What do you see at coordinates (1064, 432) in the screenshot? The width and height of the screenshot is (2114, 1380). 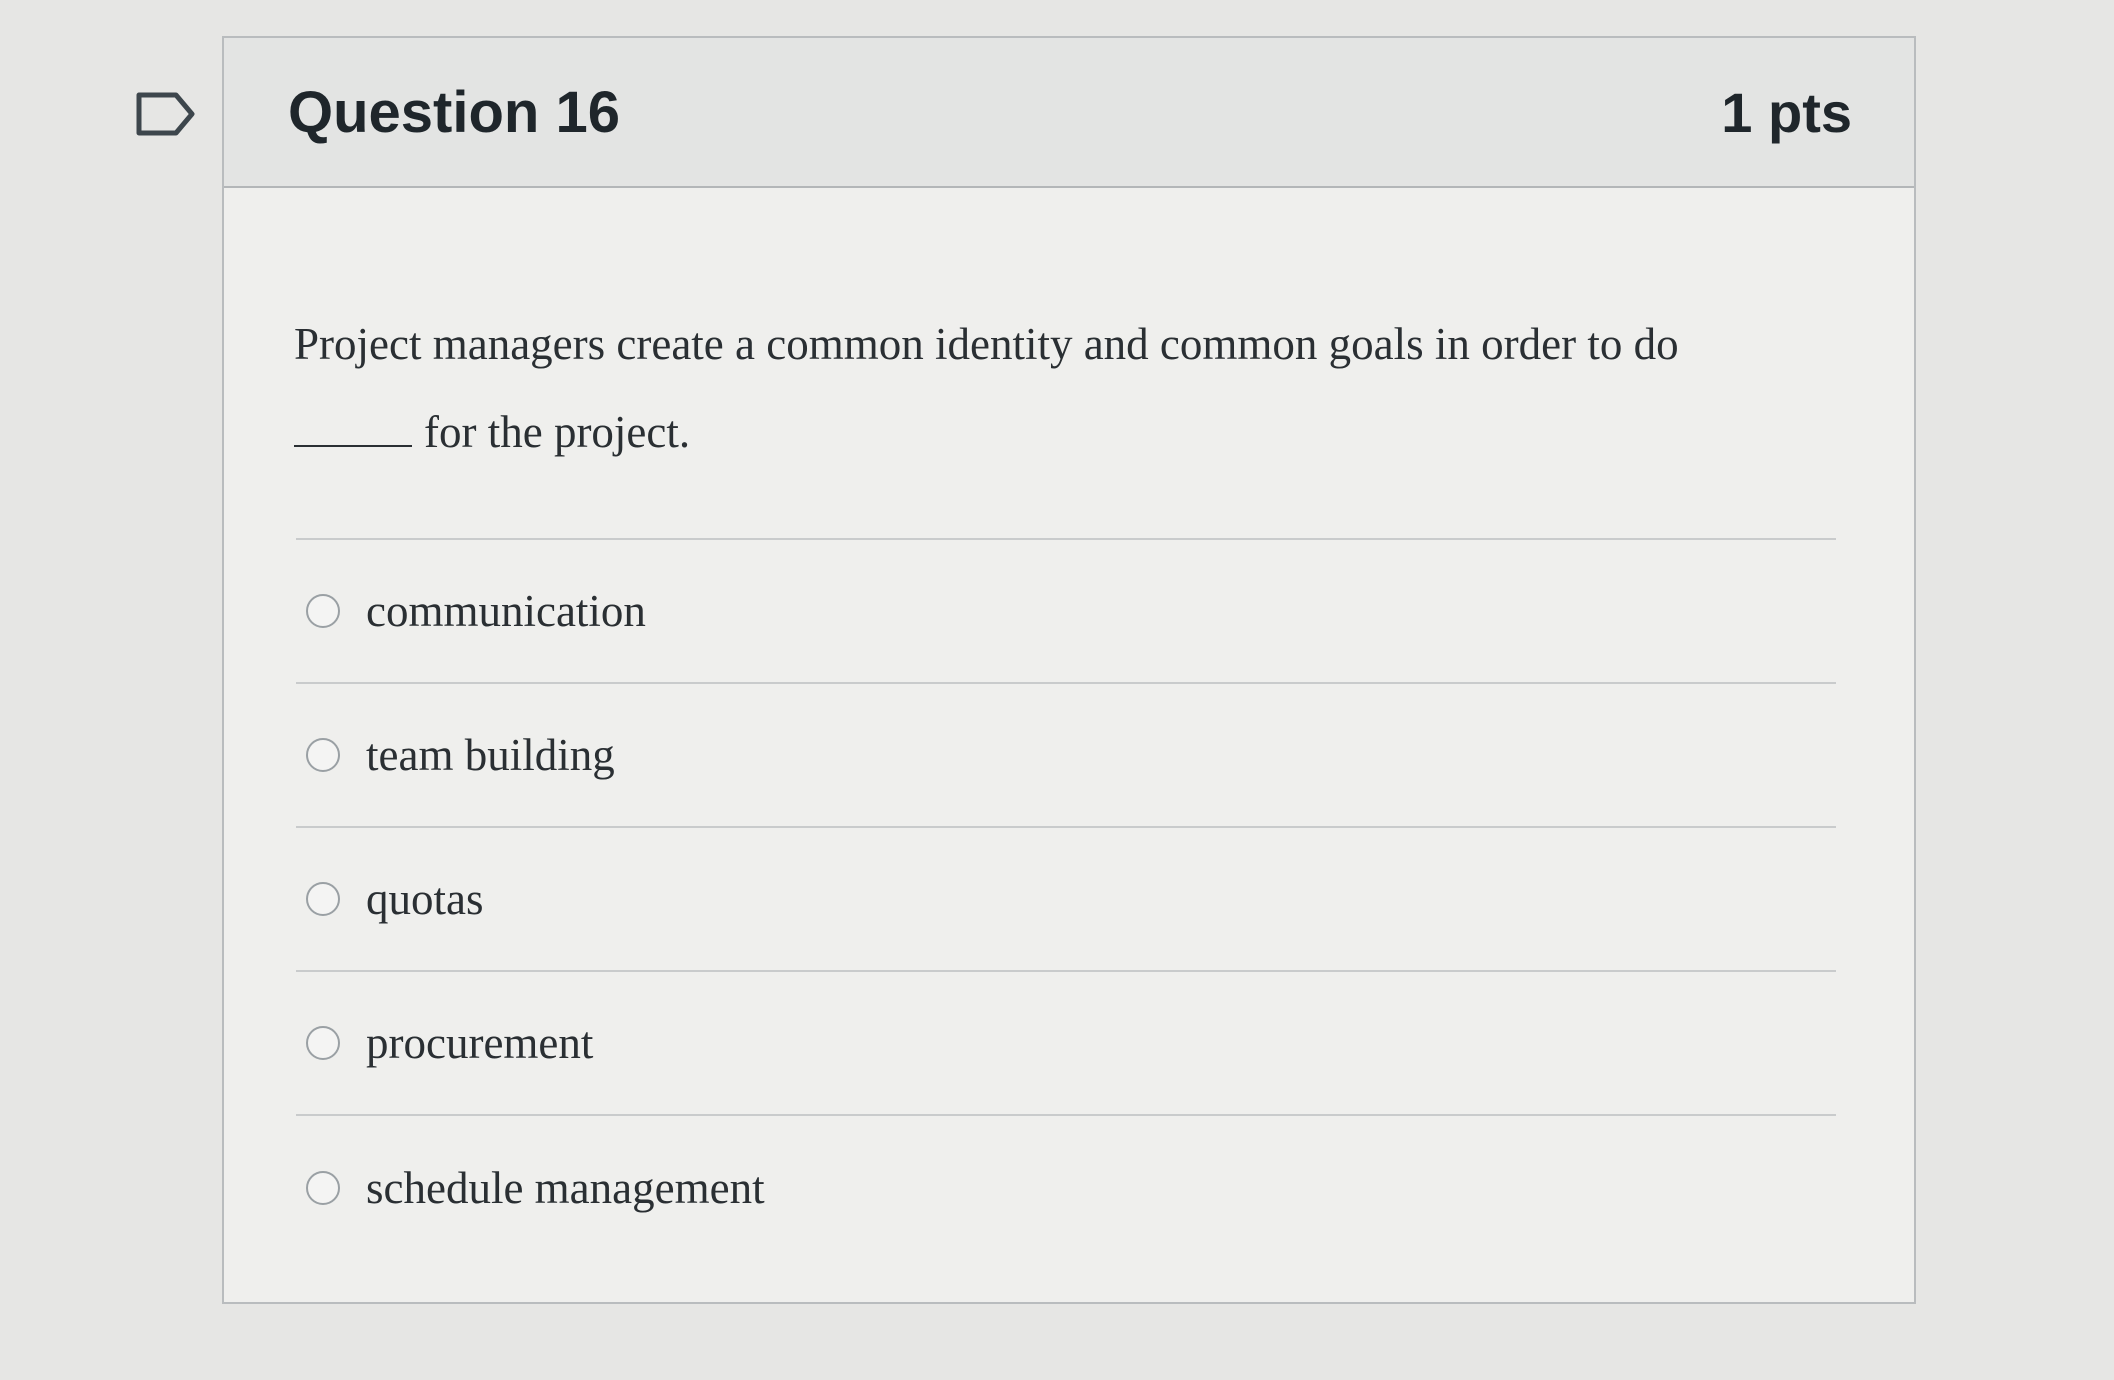 I see `question-text-line-2: for the project.` at bounding box center [1064, 432].